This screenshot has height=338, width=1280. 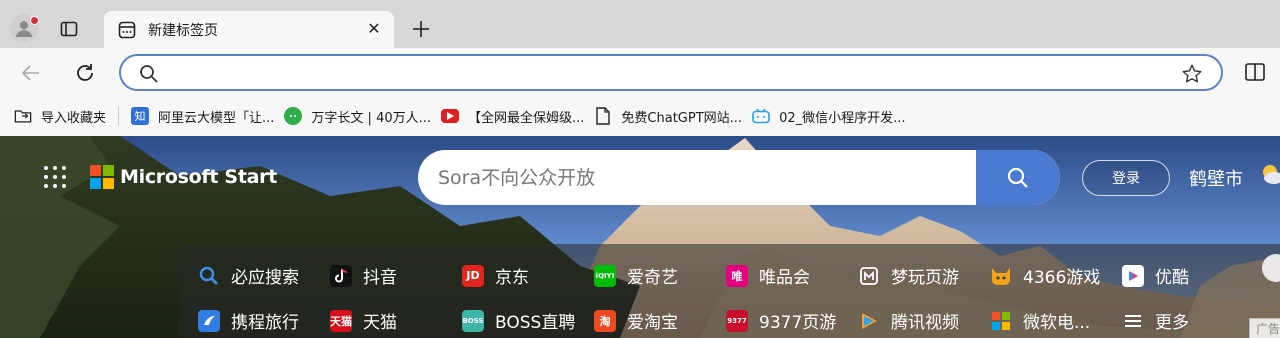 What do you see at coordinates (925, 323) in the screenshot?
I see `quick-link-label: 腾讯视频` at bounding box center [925, 323].